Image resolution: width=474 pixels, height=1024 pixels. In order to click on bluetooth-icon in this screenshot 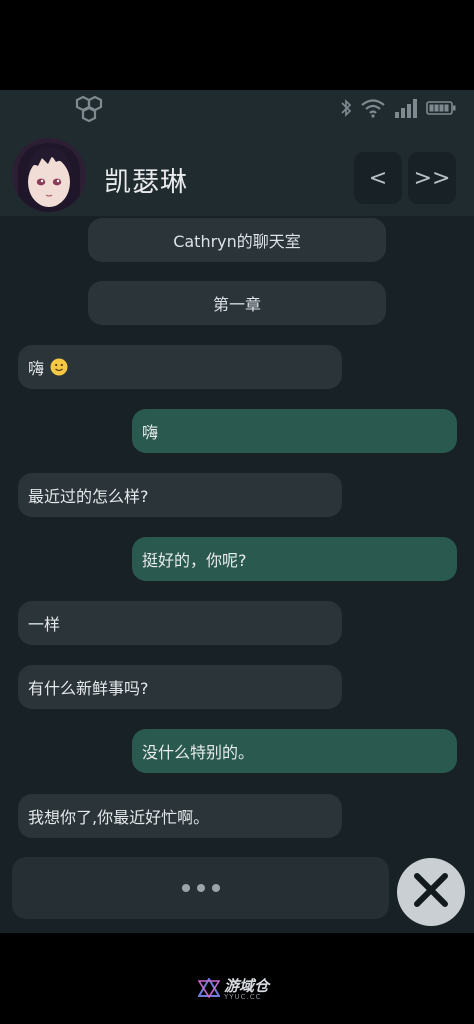, I will do `click(346, 110)`.